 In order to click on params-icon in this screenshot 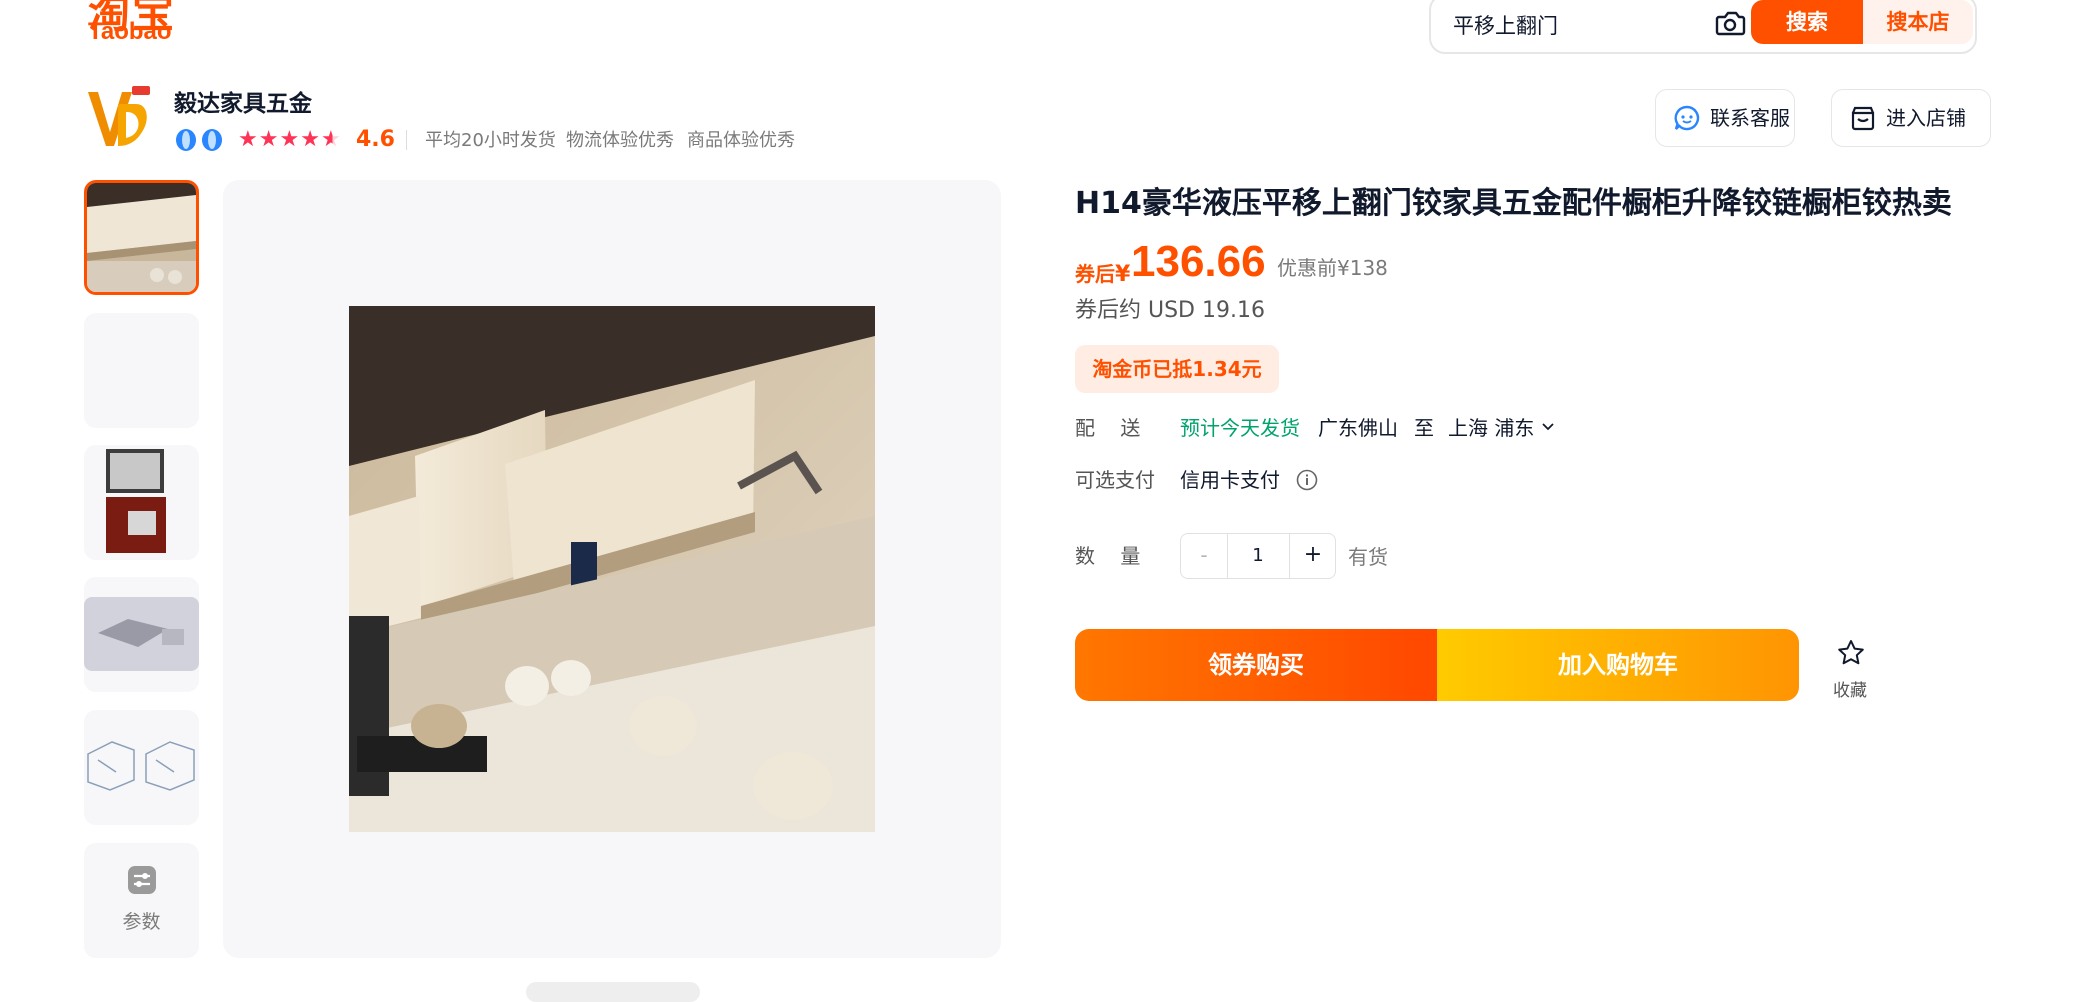, I will do `click(142, 880)`.